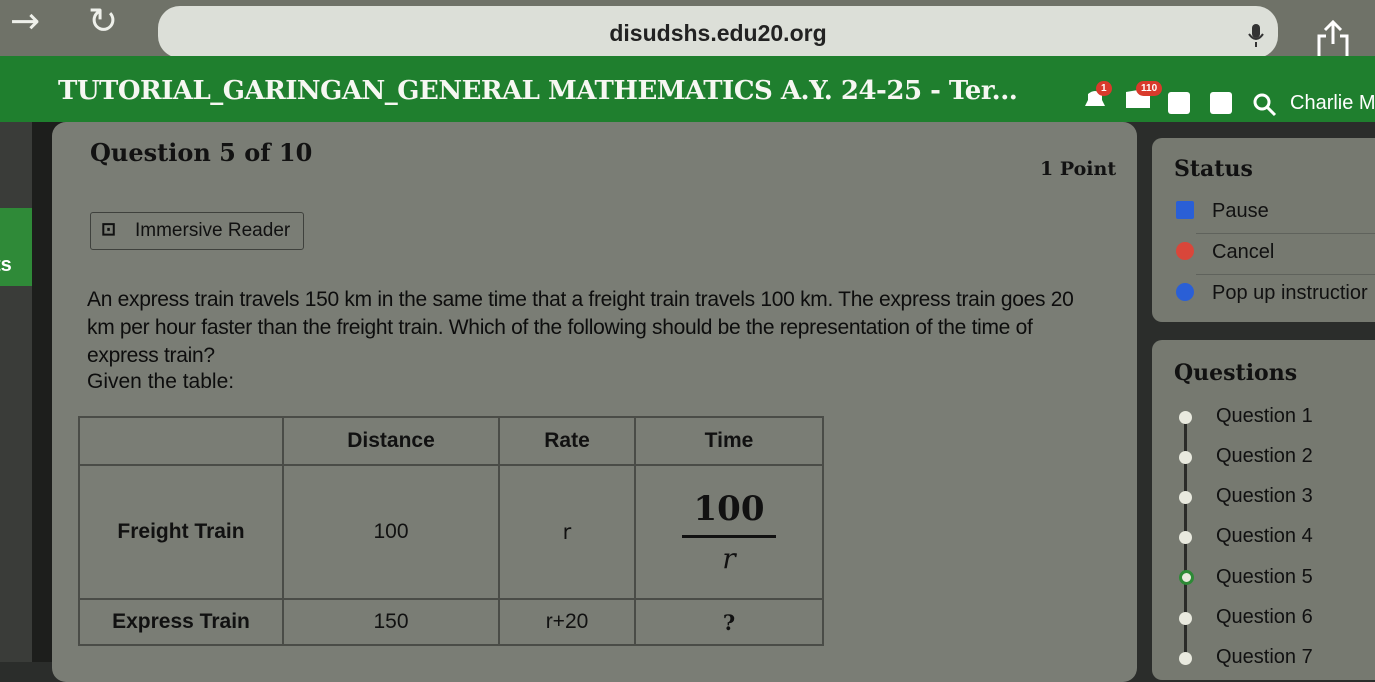 This screenshot has width=1375, height=682. What do you see at coordinates (1213, 169) in the screenshot?
I see `status-title: Status` at bounding box center [1213, 169].